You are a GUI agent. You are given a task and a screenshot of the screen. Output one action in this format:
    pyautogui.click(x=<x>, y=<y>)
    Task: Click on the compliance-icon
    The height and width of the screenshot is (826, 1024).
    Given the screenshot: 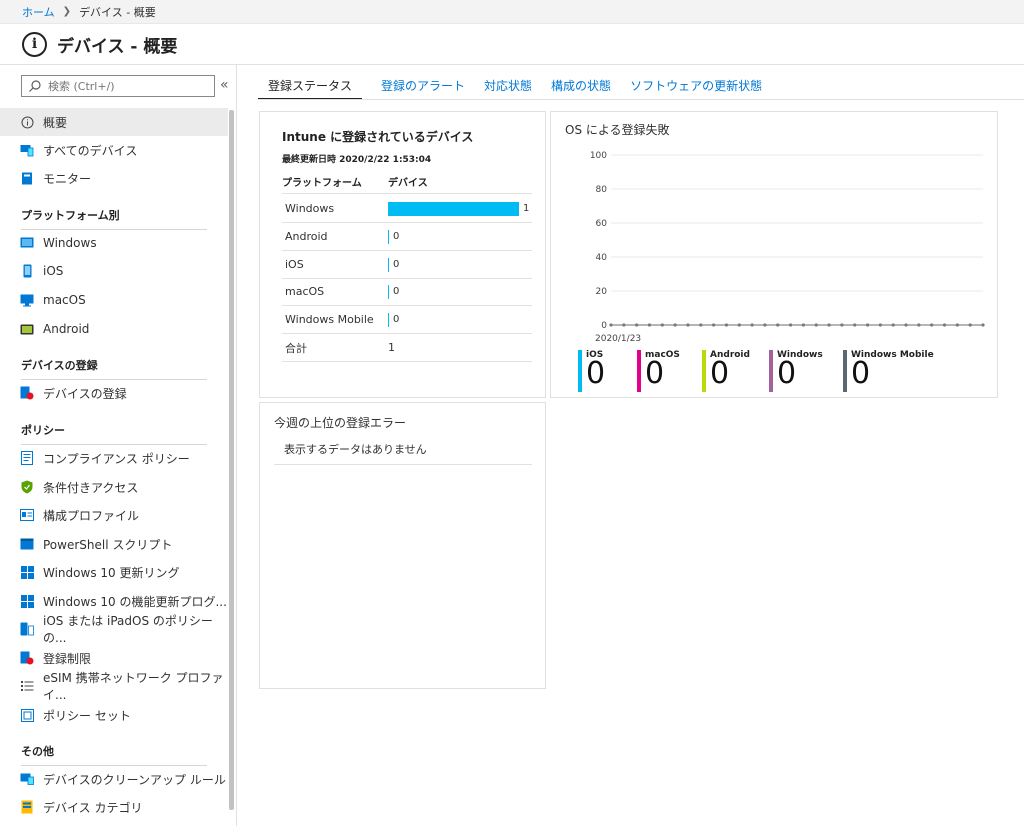 What is the action you would take?
    pyautogui.click(x=27, y=458)
    